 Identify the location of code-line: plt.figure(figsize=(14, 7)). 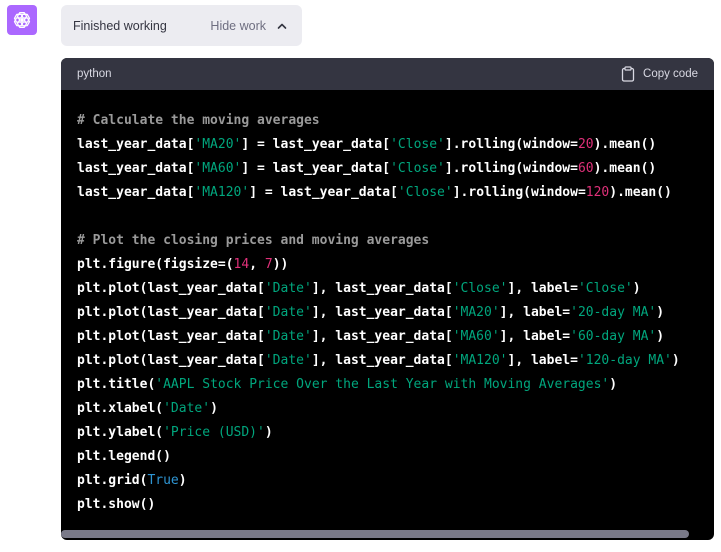
(183, 264).